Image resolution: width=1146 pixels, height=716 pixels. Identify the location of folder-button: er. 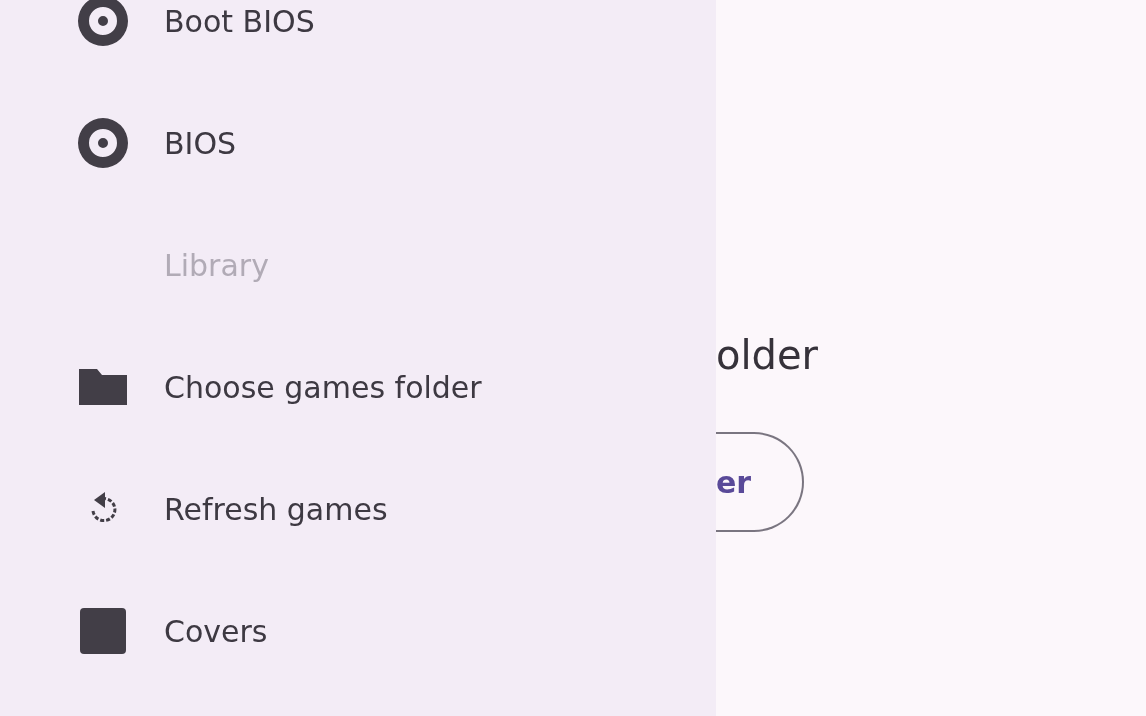
(760, 482).